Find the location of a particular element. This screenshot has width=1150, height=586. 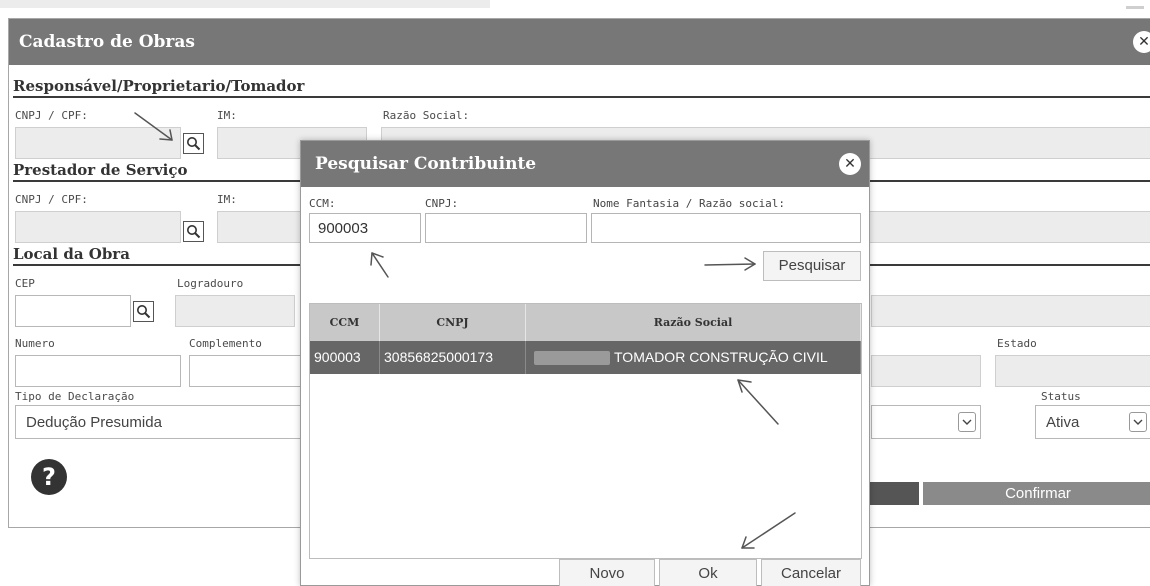

main-title: Cadastro de Obras is located at coordinates (107, 42).